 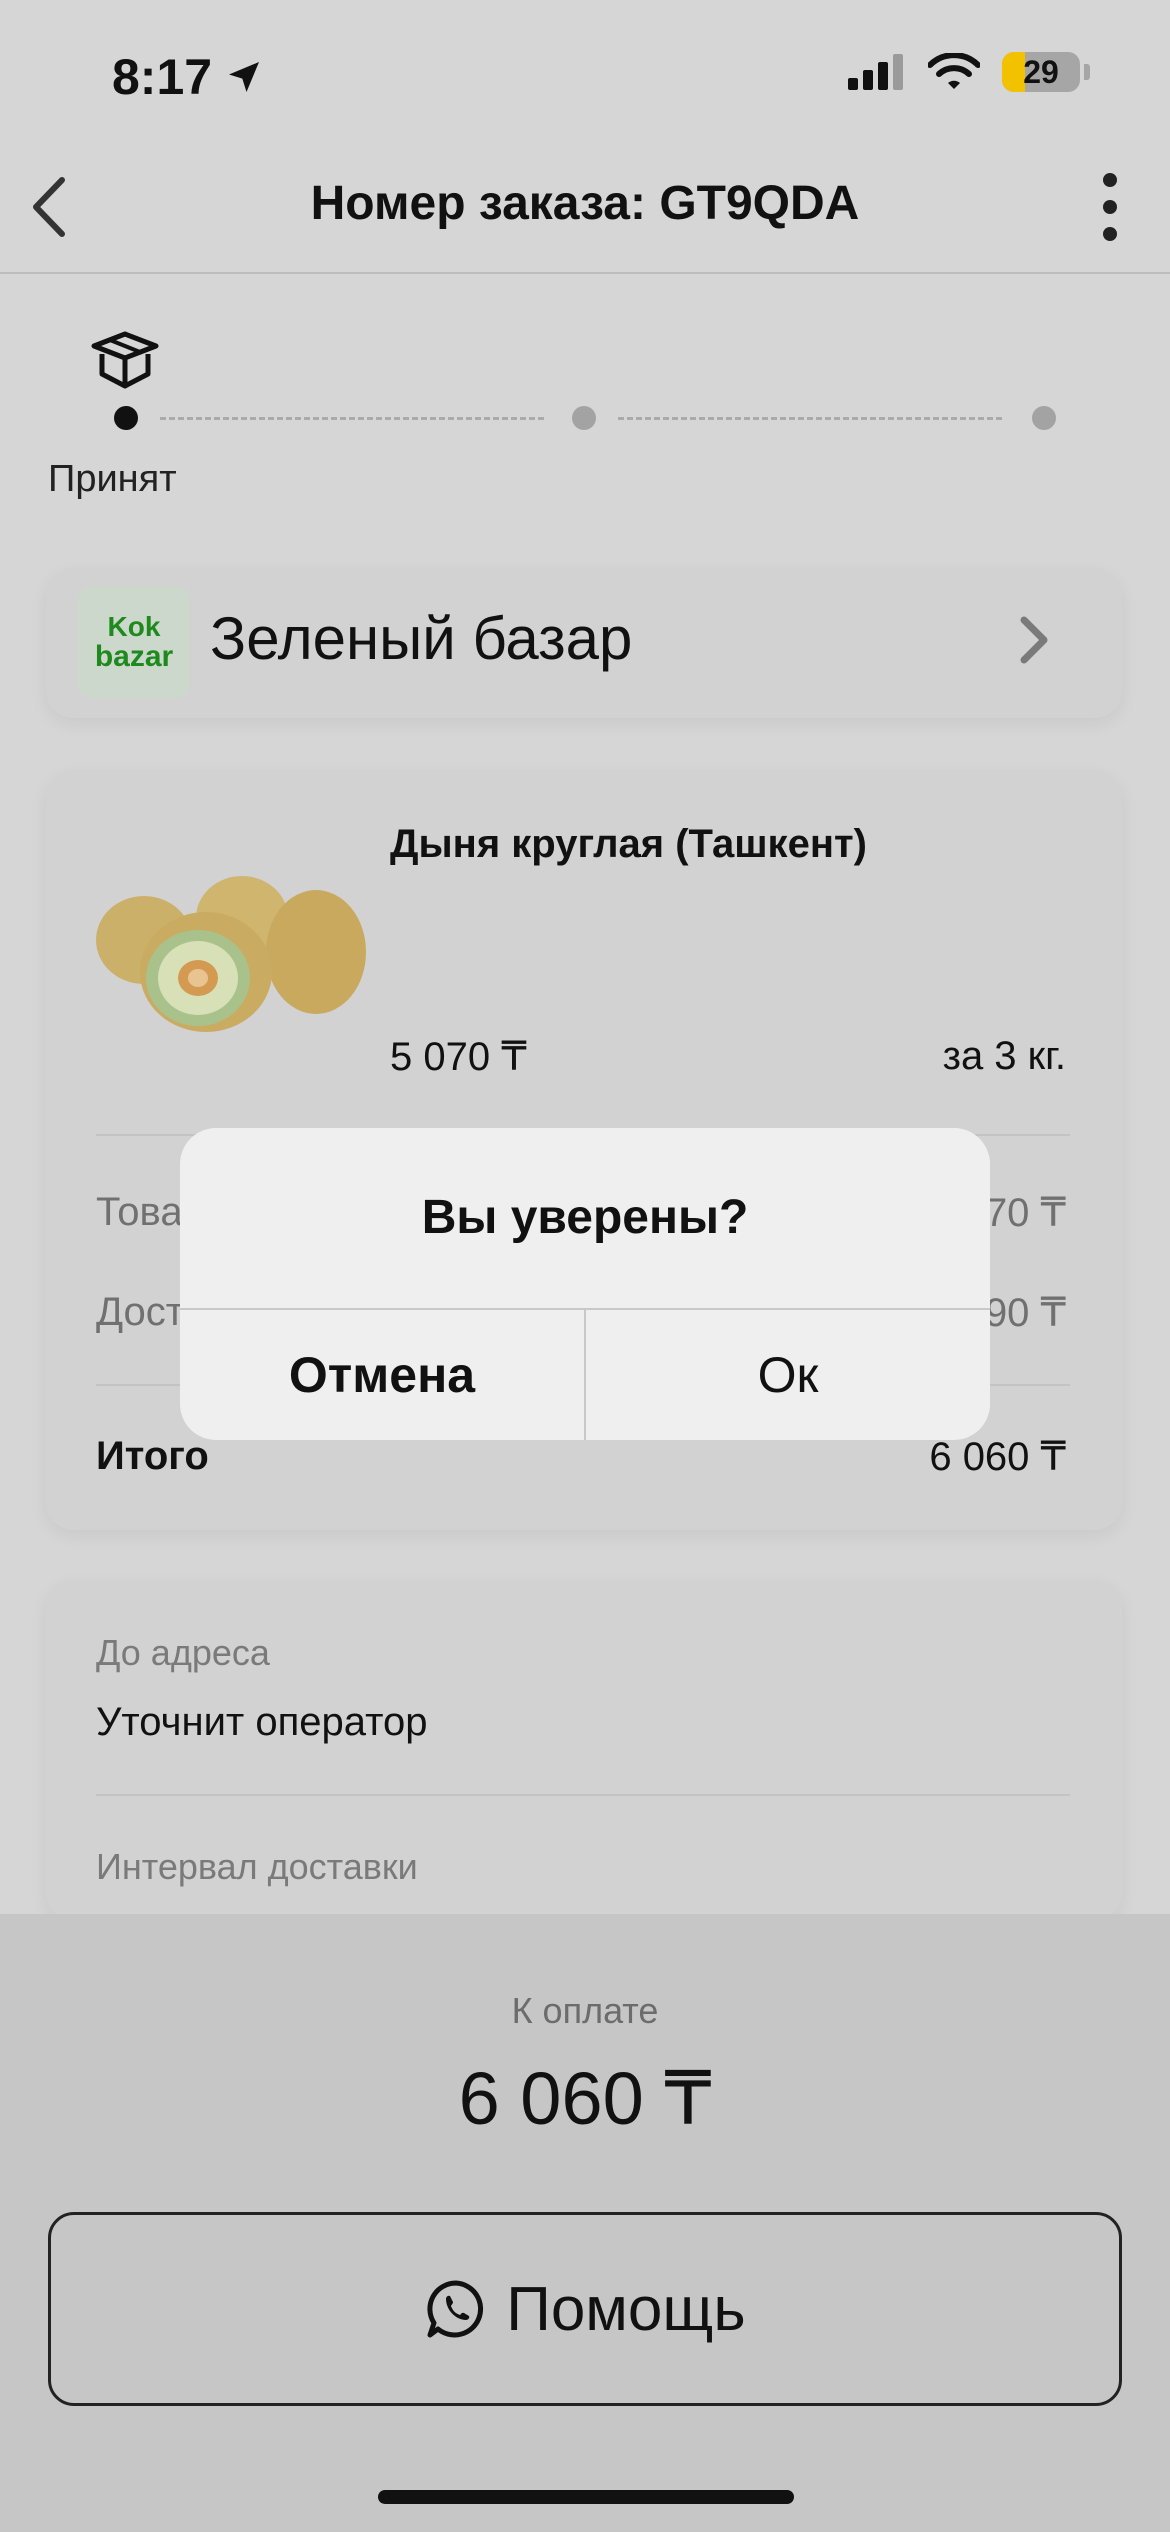 What do you see at coordinates (125, 358) in the screenshot?
I see `box-icon` at bounding box center [125, 358].